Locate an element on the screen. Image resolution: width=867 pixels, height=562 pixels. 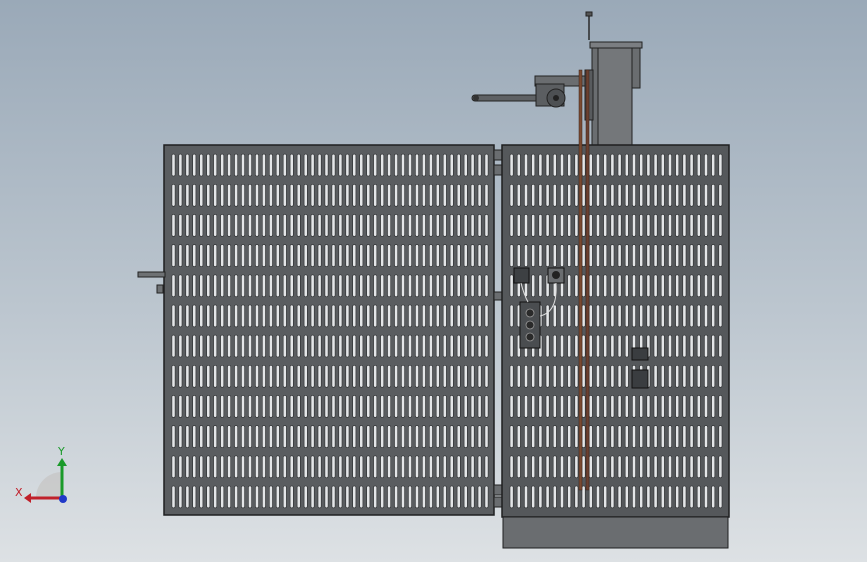
operator-arm is located at coordinates (532, 95).